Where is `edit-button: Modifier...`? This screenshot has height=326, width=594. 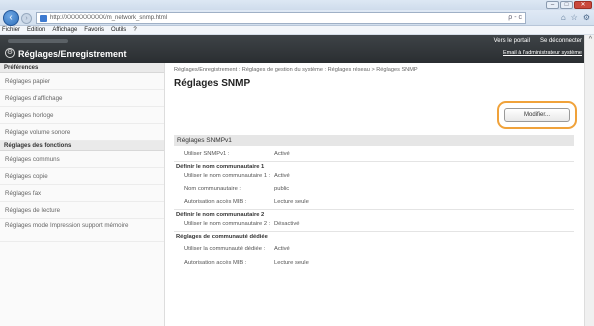 edit-button: Modifier... is located at coordinates (537, 115).